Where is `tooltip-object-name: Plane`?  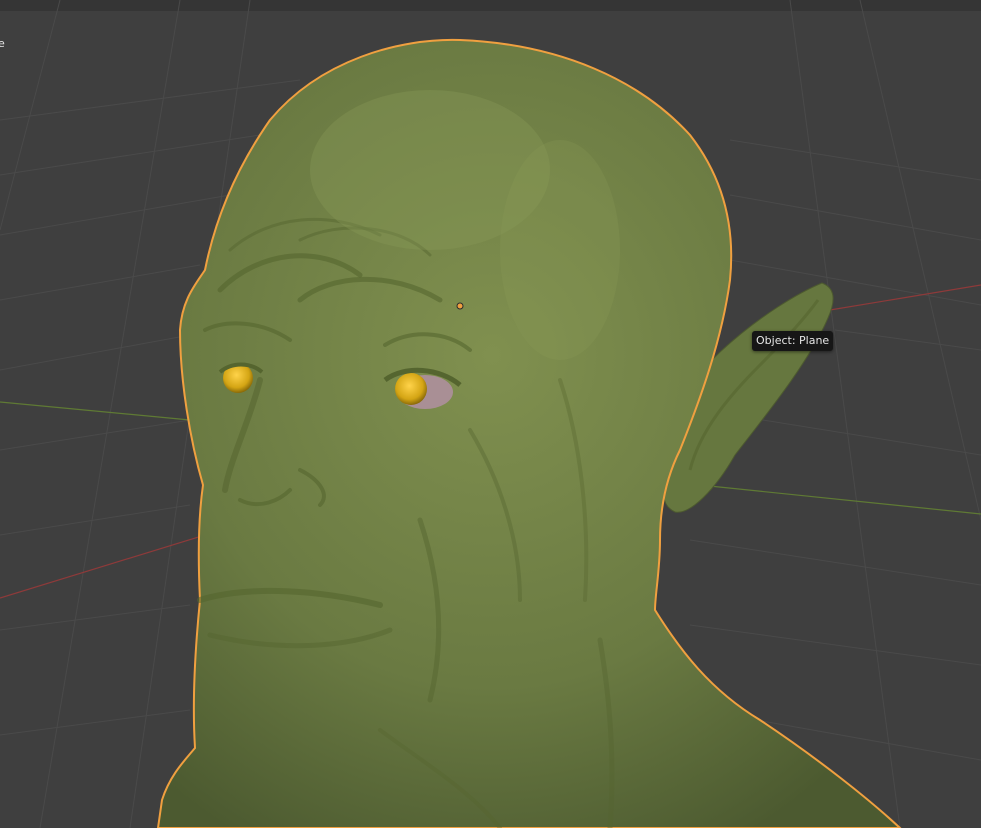 tooltip-object-name: Plane is located at coordinates (814, 340).